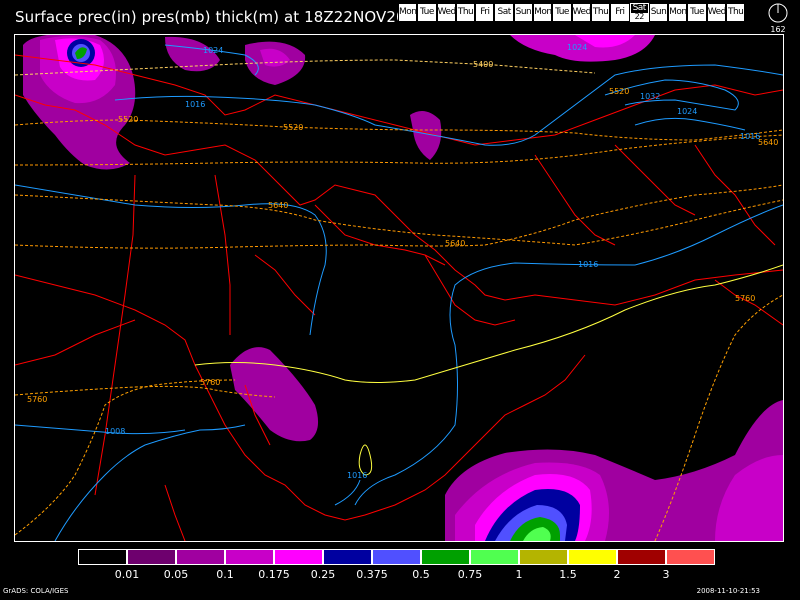  I want to click on forecast-hour-dial: 162, so click(778, 18).